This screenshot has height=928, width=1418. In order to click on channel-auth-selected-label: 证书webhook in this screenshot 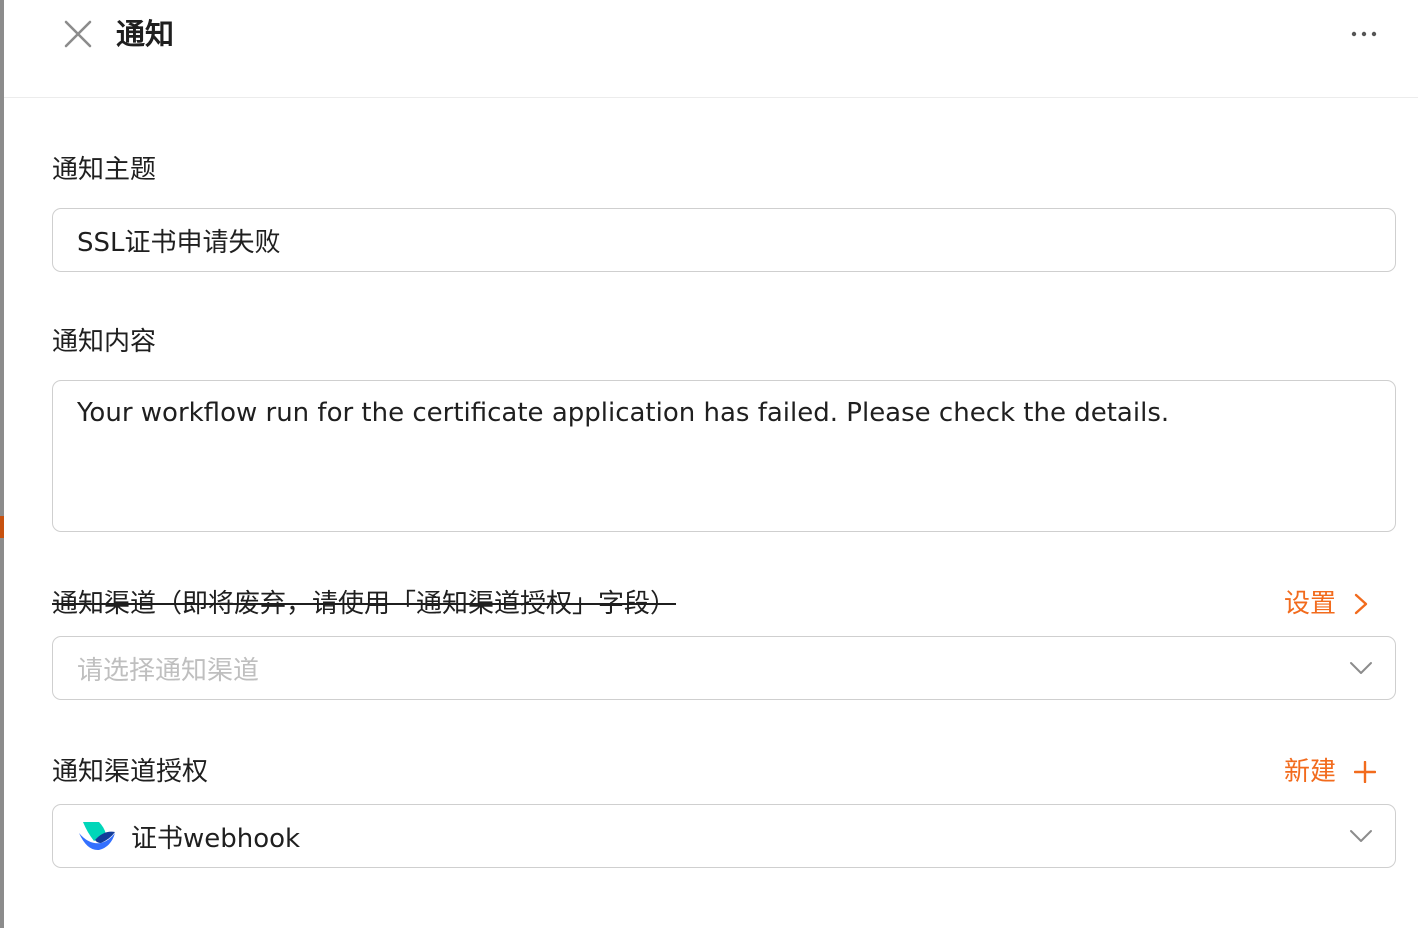, I will do `click(216, 838)`.